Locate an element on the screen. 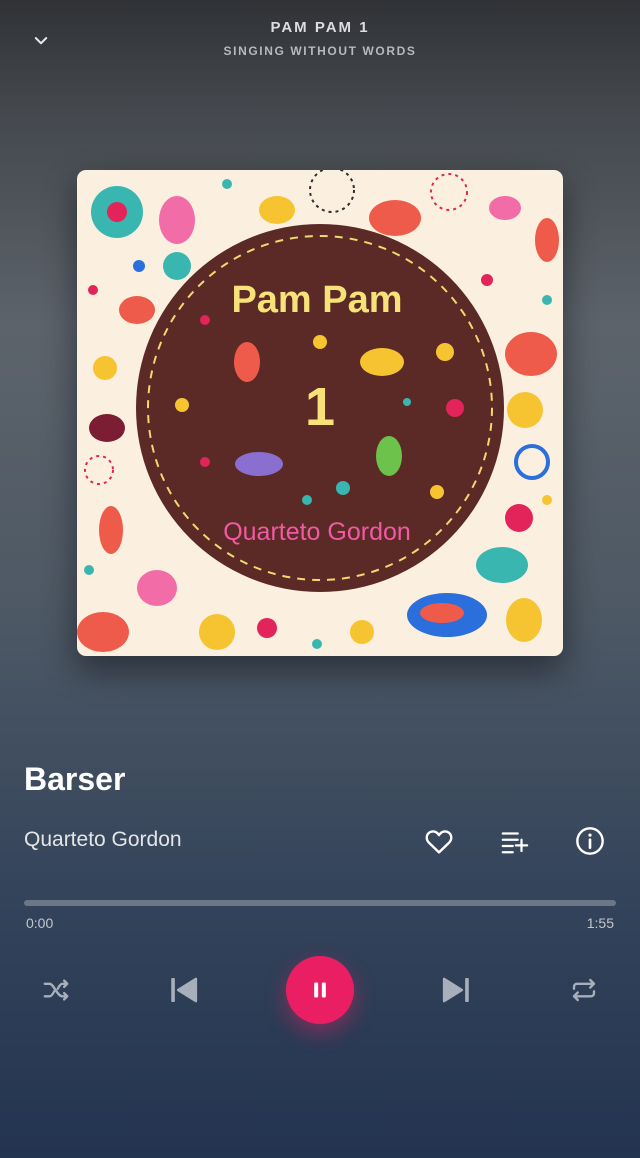 Image resolution: width=640 pixels, height=1158 pixels. track-title: Barser is located at coordinates (75, 779).